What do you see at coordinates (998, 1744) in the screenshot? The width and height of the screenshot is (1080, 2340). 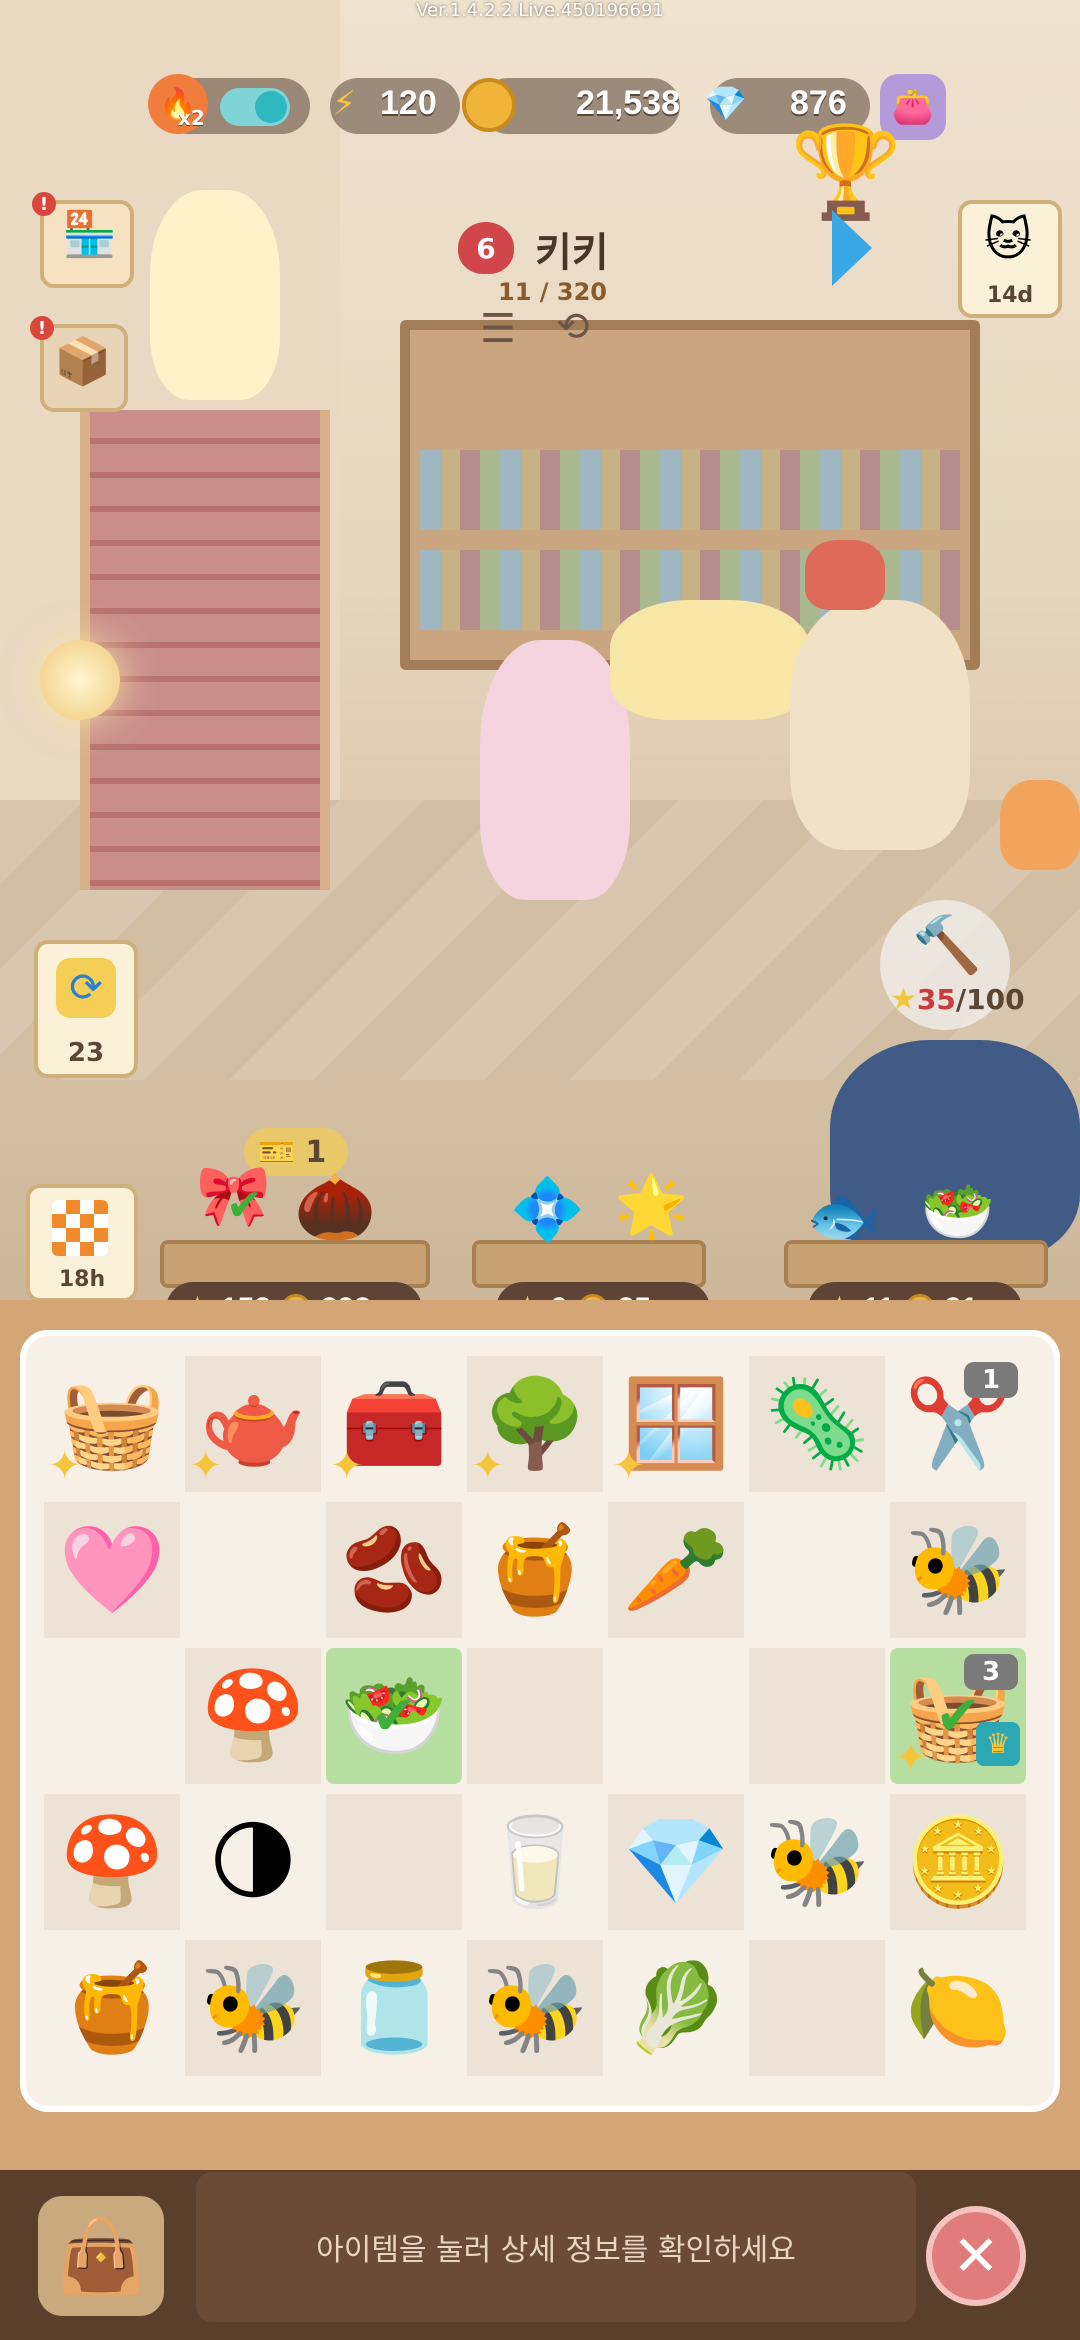 I see `crown-icon: ♛` at bounding box center [998, 1744].